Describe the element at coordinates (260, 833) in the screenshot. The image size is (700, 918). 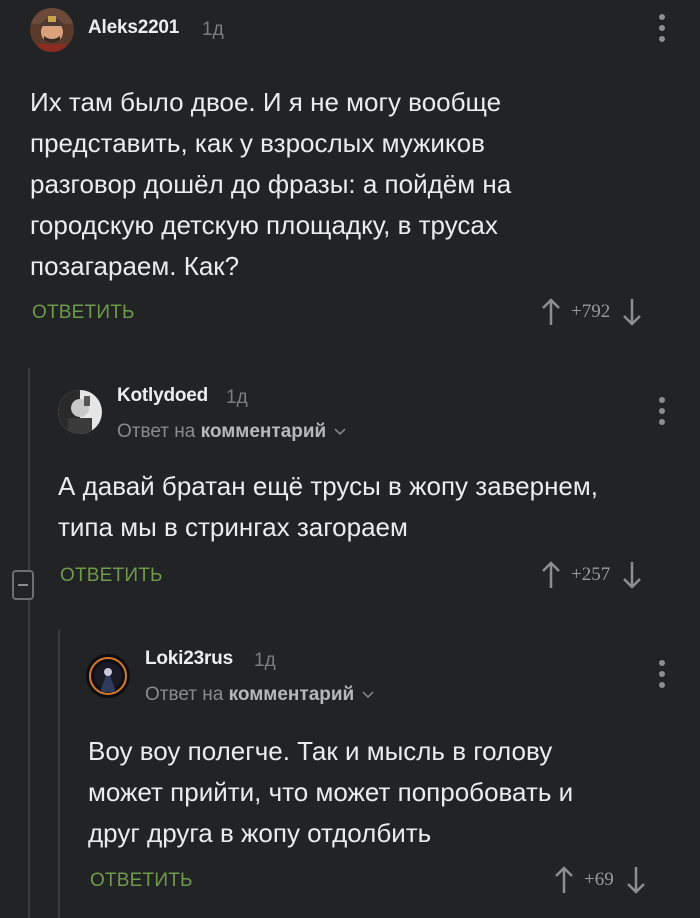
I see `comment-text-line: друг друга в жопу отдолбить` at that location.